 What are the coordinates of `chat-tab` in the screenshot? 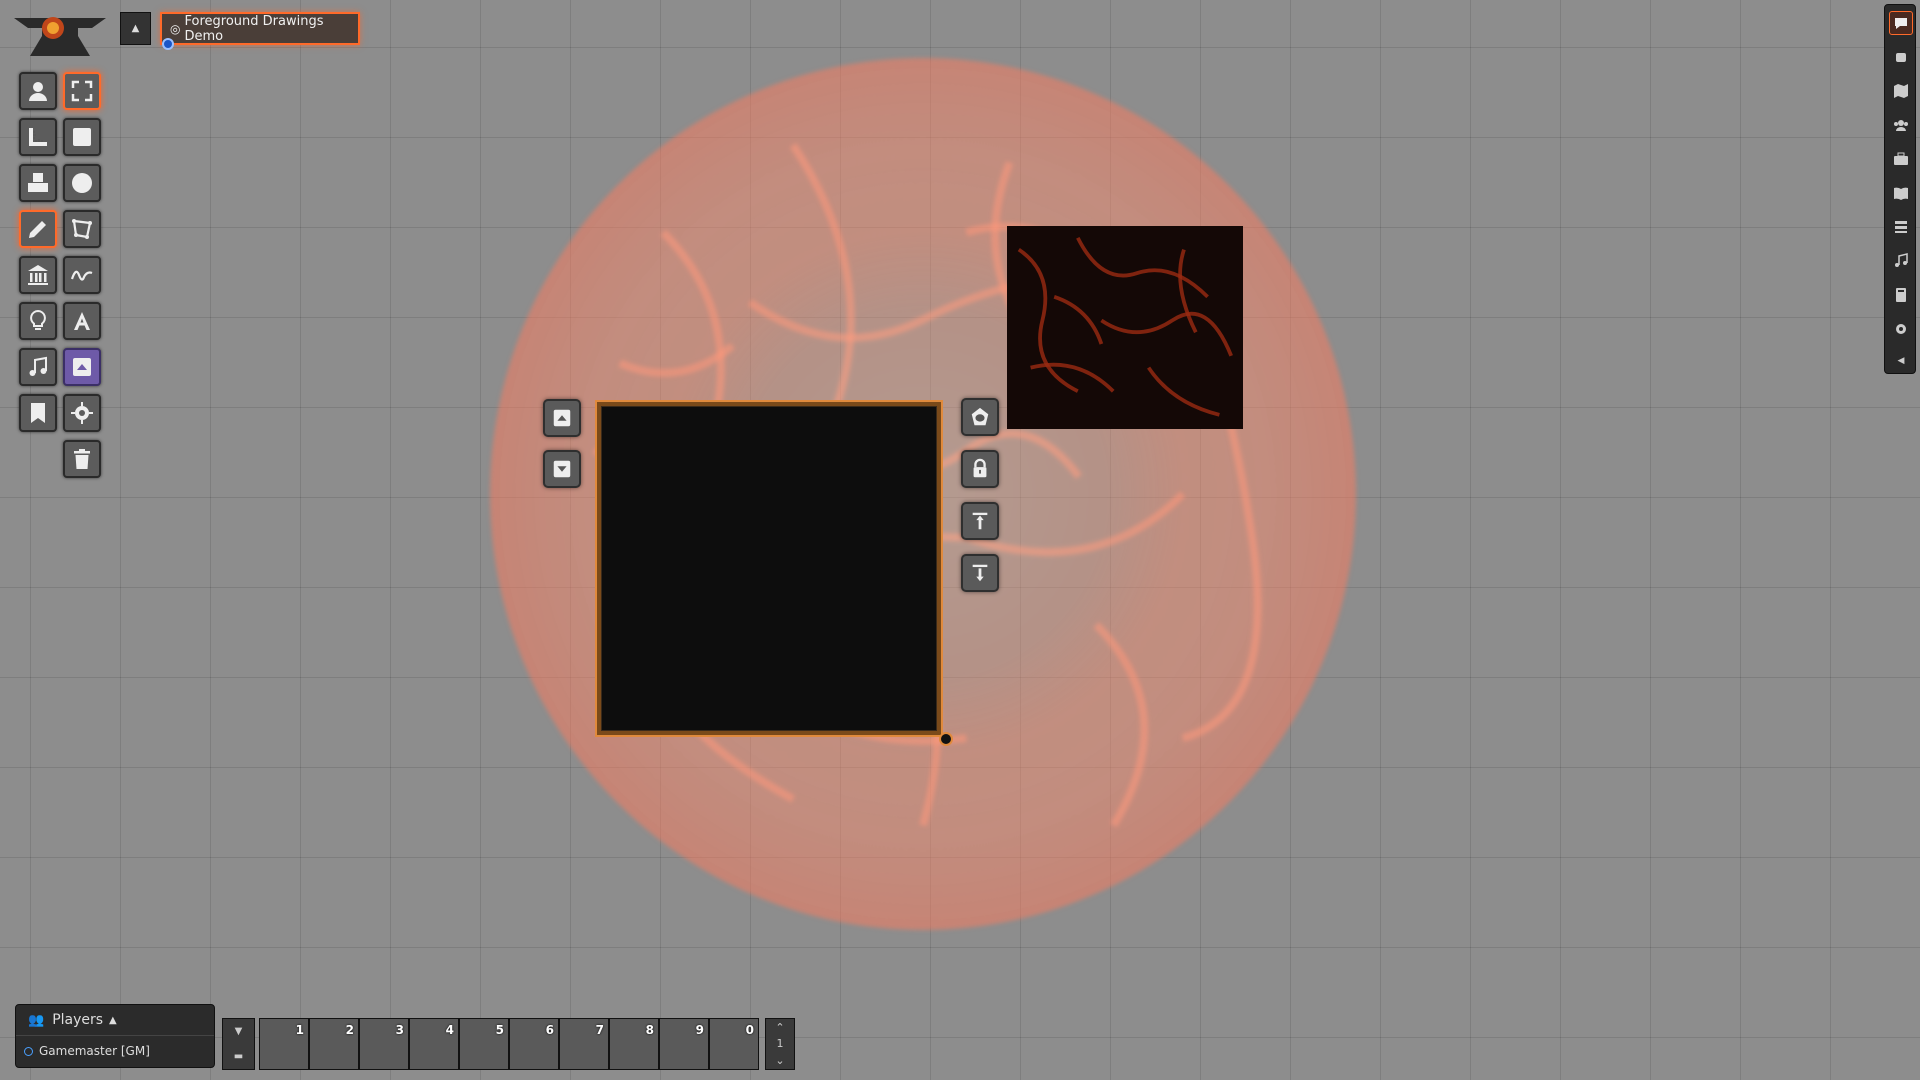 It's located at (1901, 23).